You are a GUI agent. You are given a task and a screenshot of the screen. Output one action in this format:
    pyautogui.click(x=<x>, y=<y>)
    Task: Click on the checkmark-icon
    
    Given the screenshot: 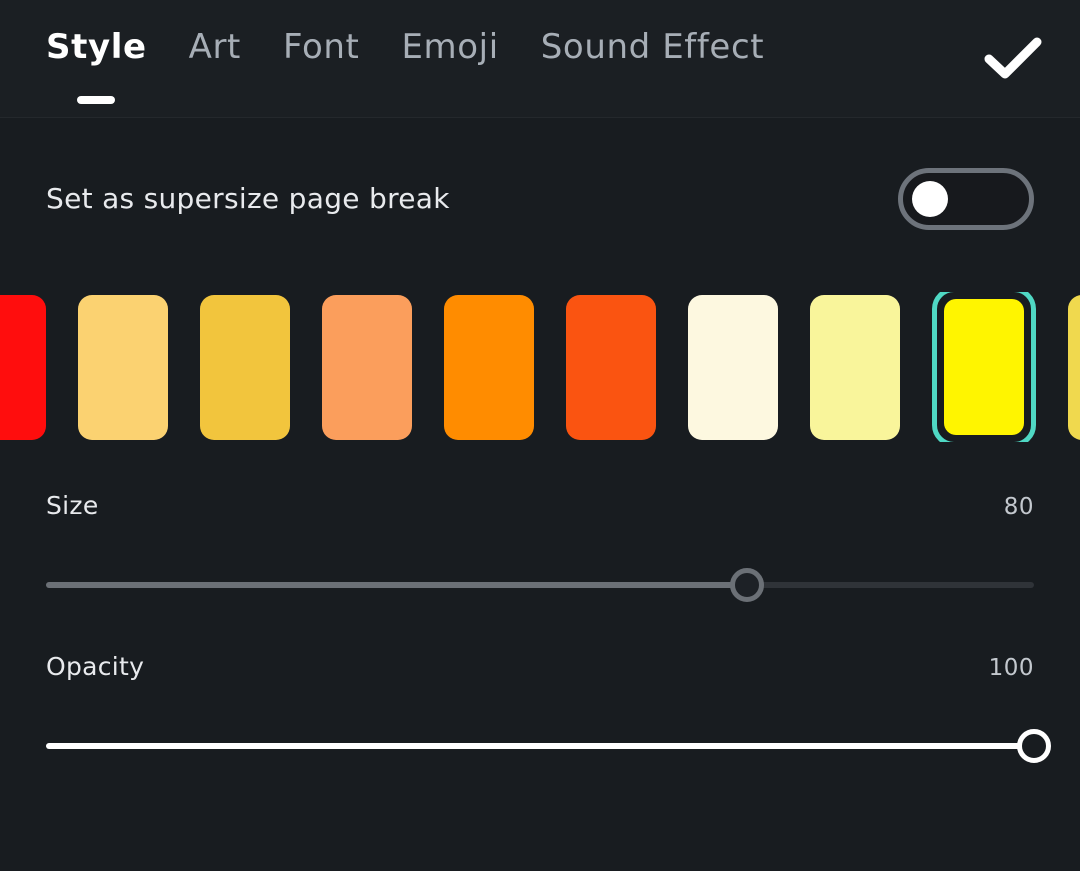 What is the action you would take?
    pyautogui.click(x=1013, y=58)
    